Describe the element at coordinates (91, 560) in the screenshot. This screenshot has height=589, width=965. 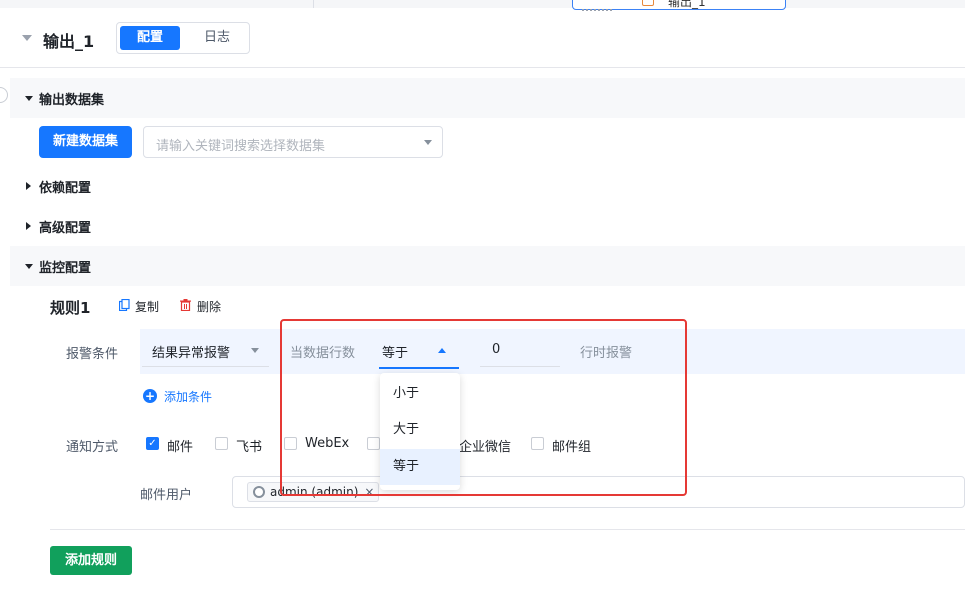
I see `add-rule-button: 添加规则` at that location.